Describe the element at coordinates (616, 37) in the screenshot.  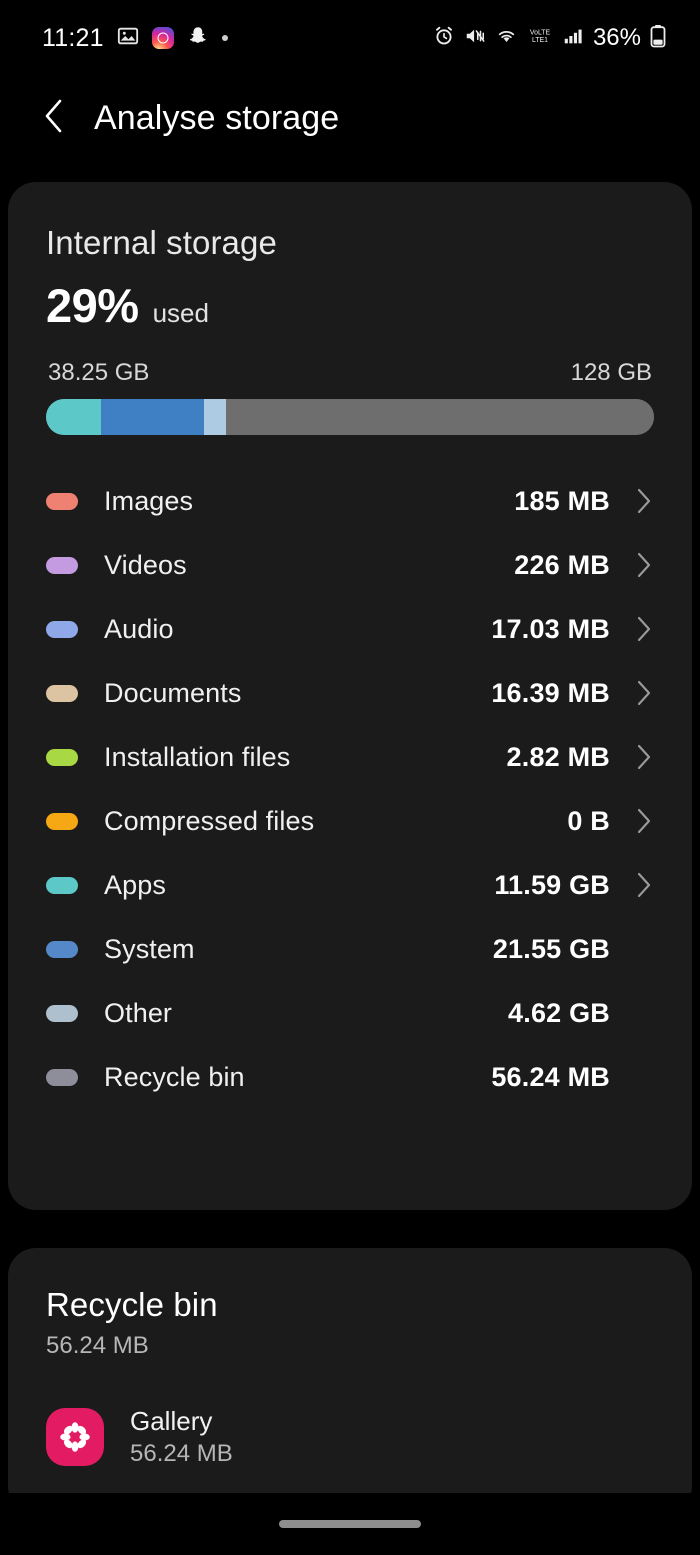
I see `battery-percent-label: 36%` at that location.